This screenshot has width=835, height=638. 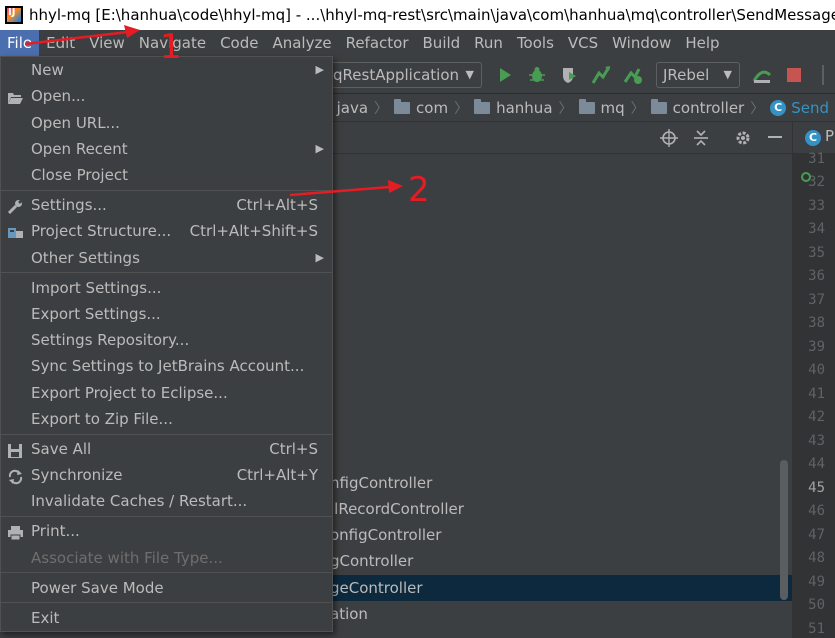 What do you see at coordinates (708, 107) in the screenshot?
I see `breadcrumb-label: controller` at bounding box center [708, 107].